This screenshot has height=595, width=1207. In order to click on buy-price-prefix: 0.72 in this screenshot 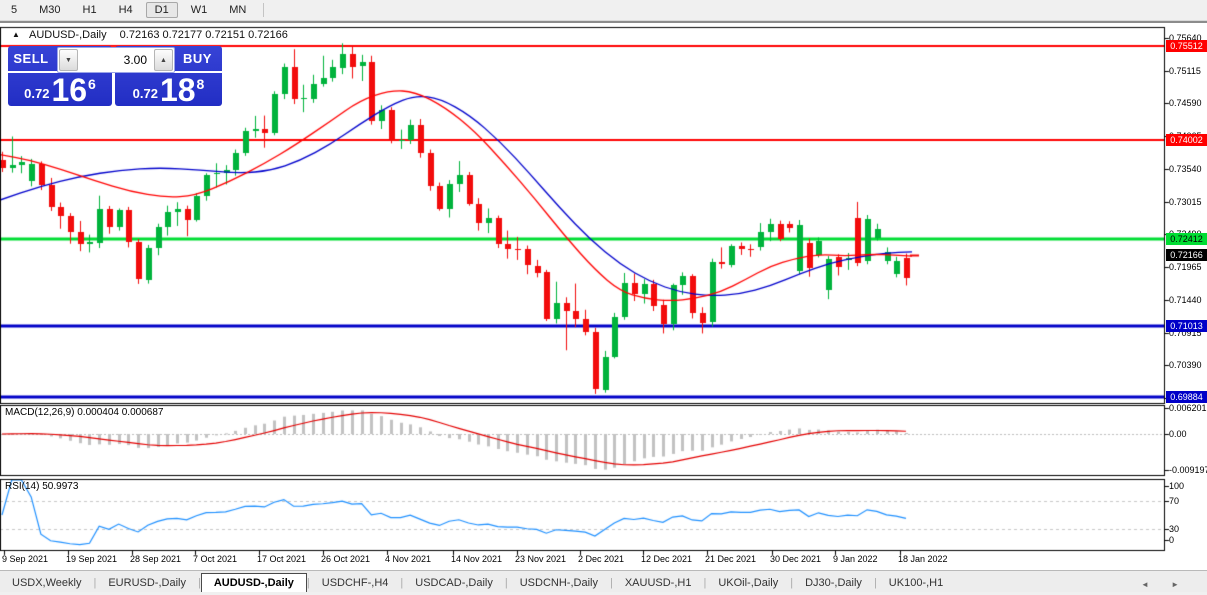, I will do `click(145, 93)`.